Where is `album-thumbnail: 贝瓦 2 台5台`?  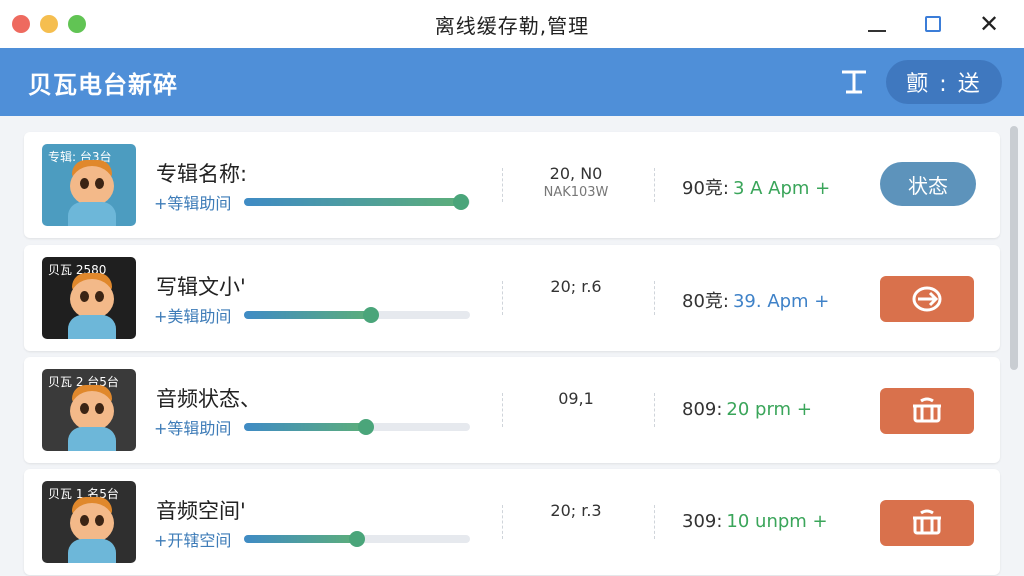
album-thumbnail: 贝瓦 2 台5台 is located at coordinates (89, 410).